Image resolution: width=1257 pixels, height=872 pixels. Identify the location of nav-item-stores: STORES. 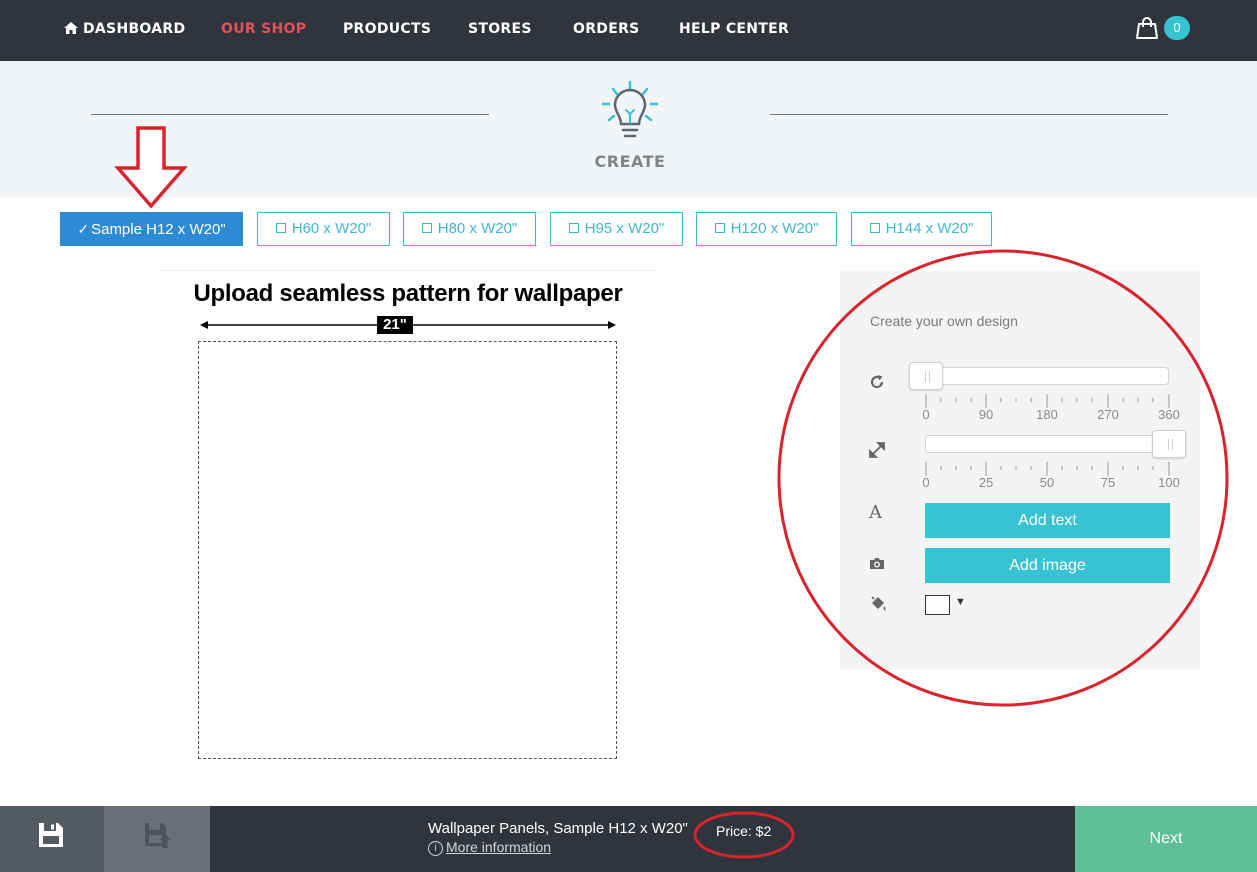
(500, 29).